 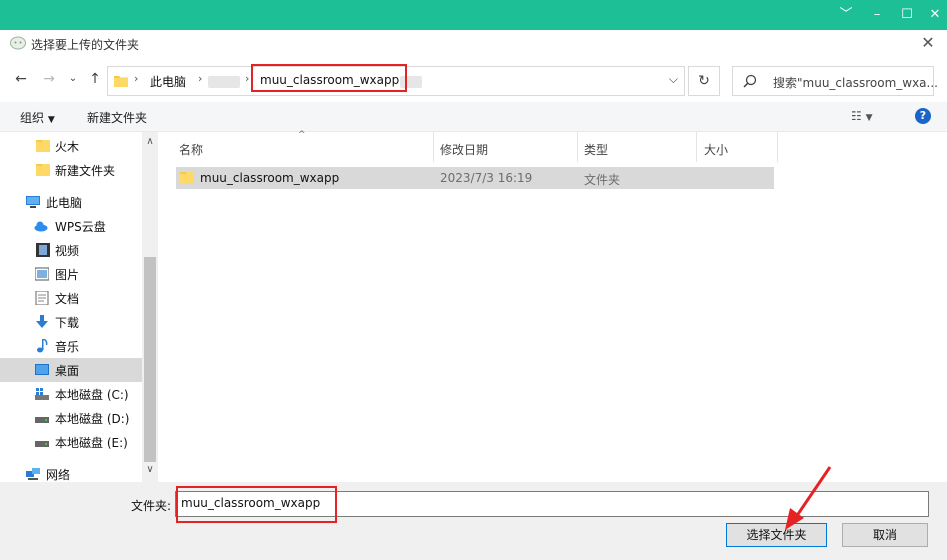 I want to click on computer-icon, so click(x=33, y=202).